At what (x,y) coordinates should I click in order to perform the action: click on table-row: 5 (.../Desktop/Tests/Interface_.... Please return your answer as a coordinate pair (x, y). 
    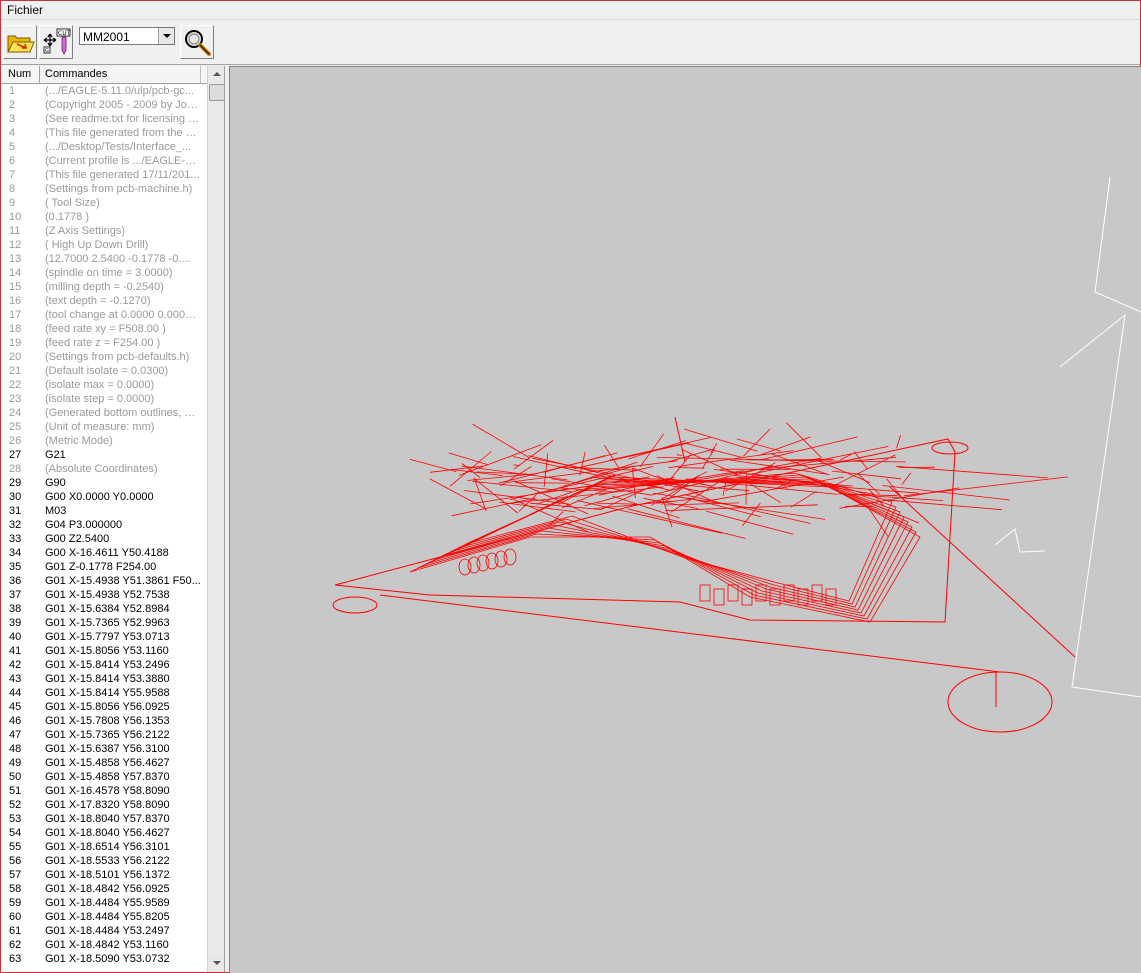
    Looking at the image, I should click on (104, 147).